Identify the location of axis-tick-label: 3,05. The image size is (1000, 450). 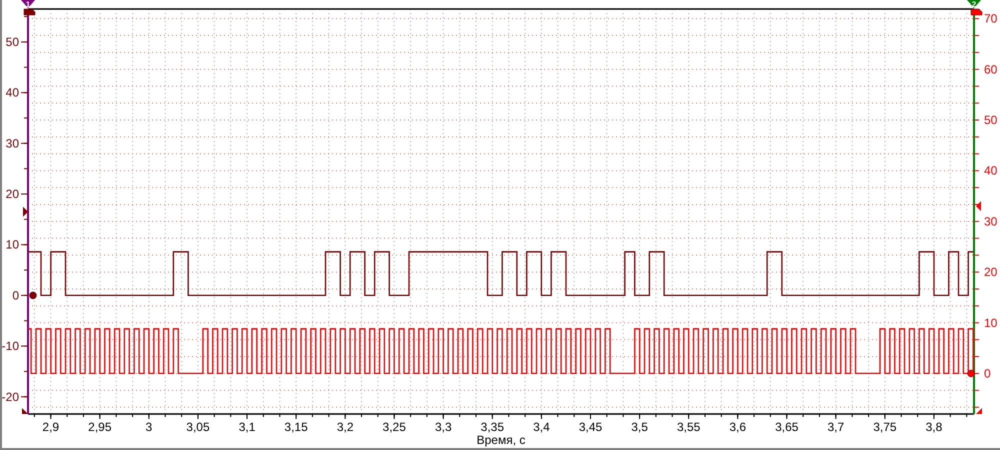
(198, 427).